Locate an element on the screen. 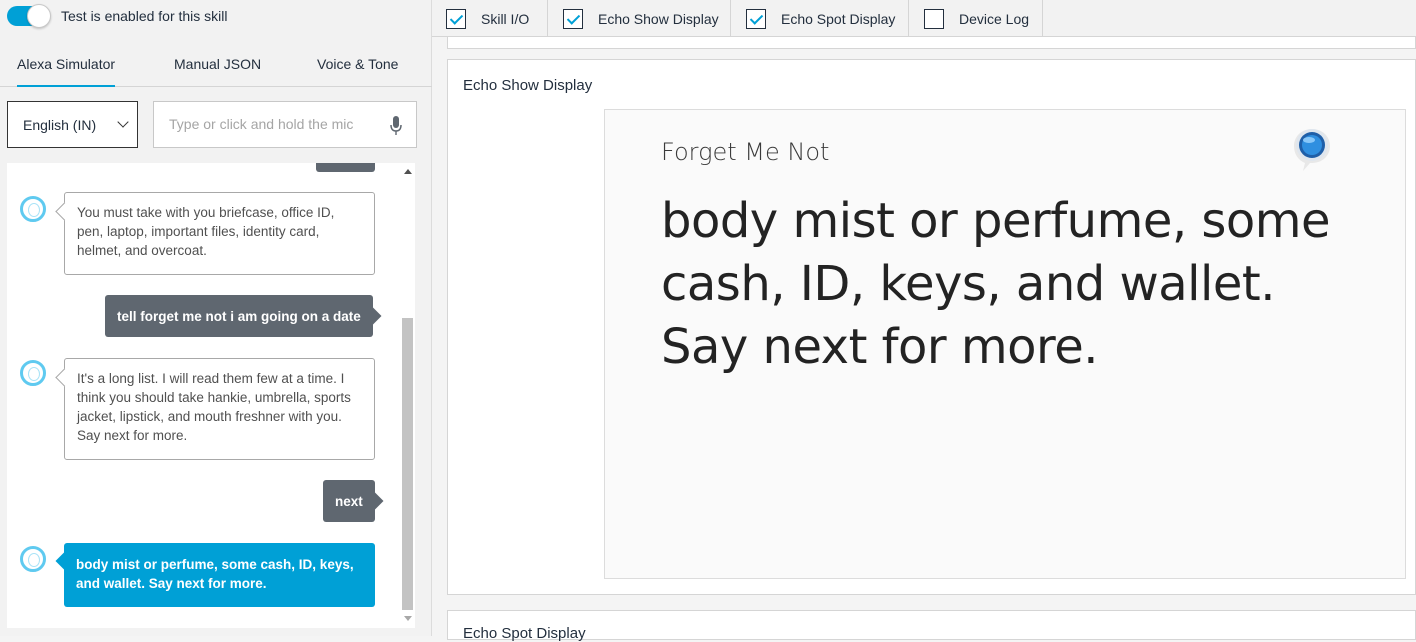 The height and width of the screenshot is (642, 1416). skill-title: Forget Me Not is located at coordinates (745, 152).